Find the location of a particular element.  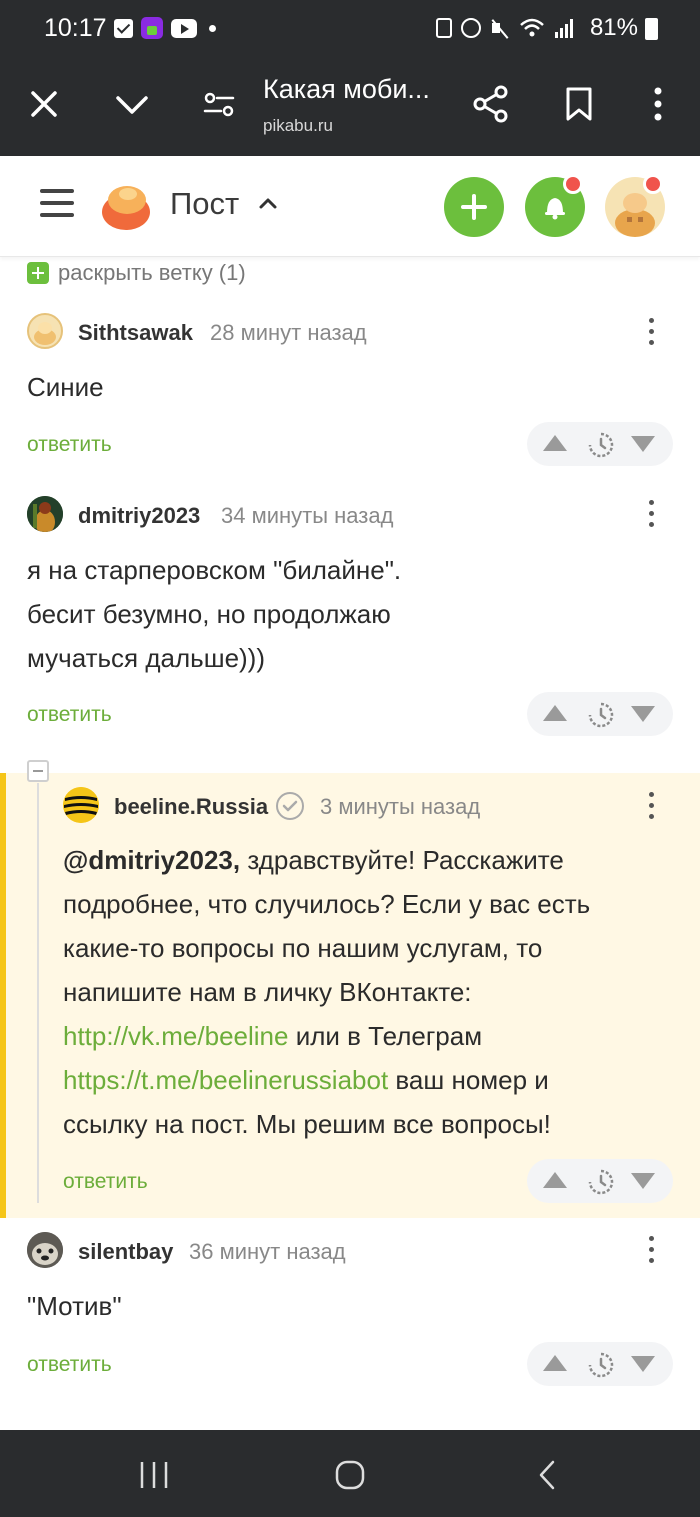

notification-badge is located at coordinates (573, 184).